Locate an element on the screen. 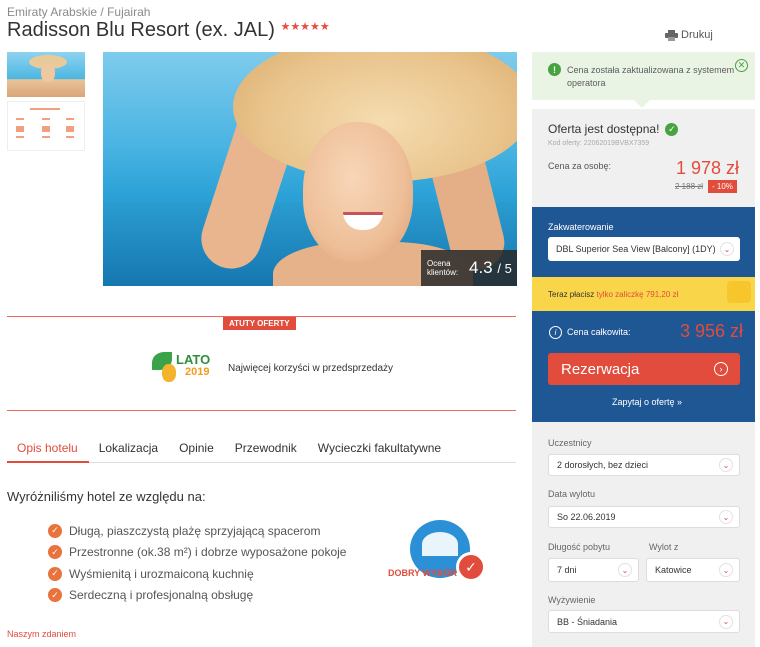 The height and width of the screenshot is (647, 760). tab-lokalizacja: Lokalizacja is located at coordinates (129, 448).